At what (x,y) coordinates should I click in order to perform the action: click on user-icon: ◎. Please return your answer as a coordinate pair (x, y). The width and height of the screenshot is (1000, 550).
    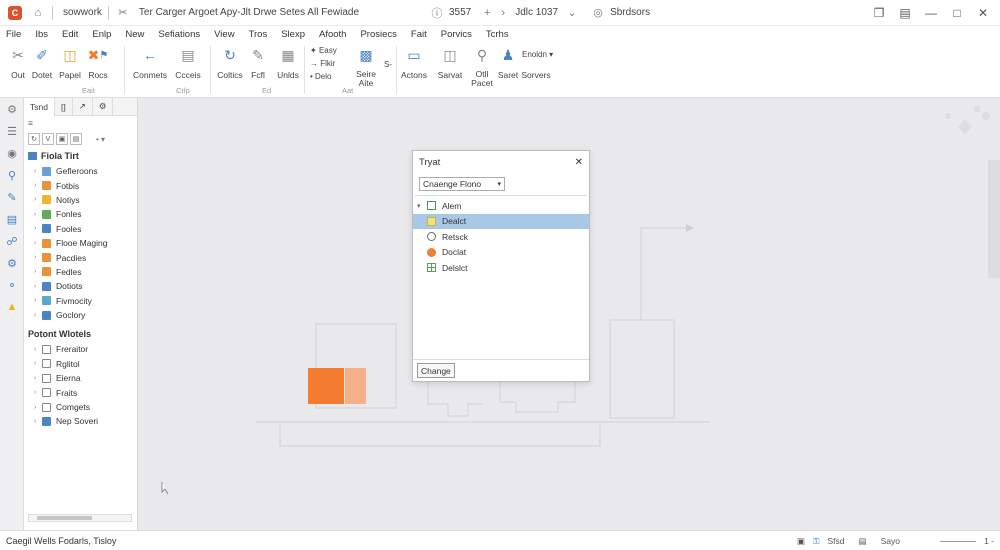
    Looking at the image, I should click on (598, 13).